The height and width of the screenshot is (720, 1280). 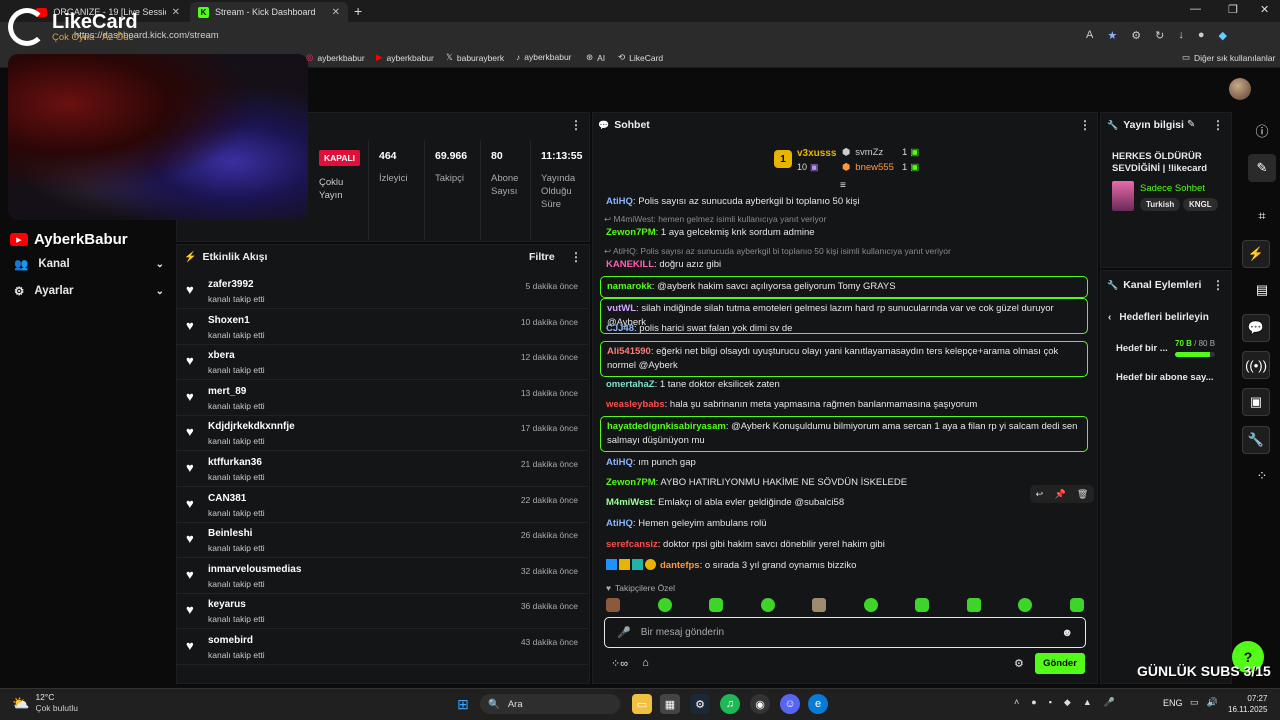 I want to click on chat-username: dantefps, so click(x=680, y=565).